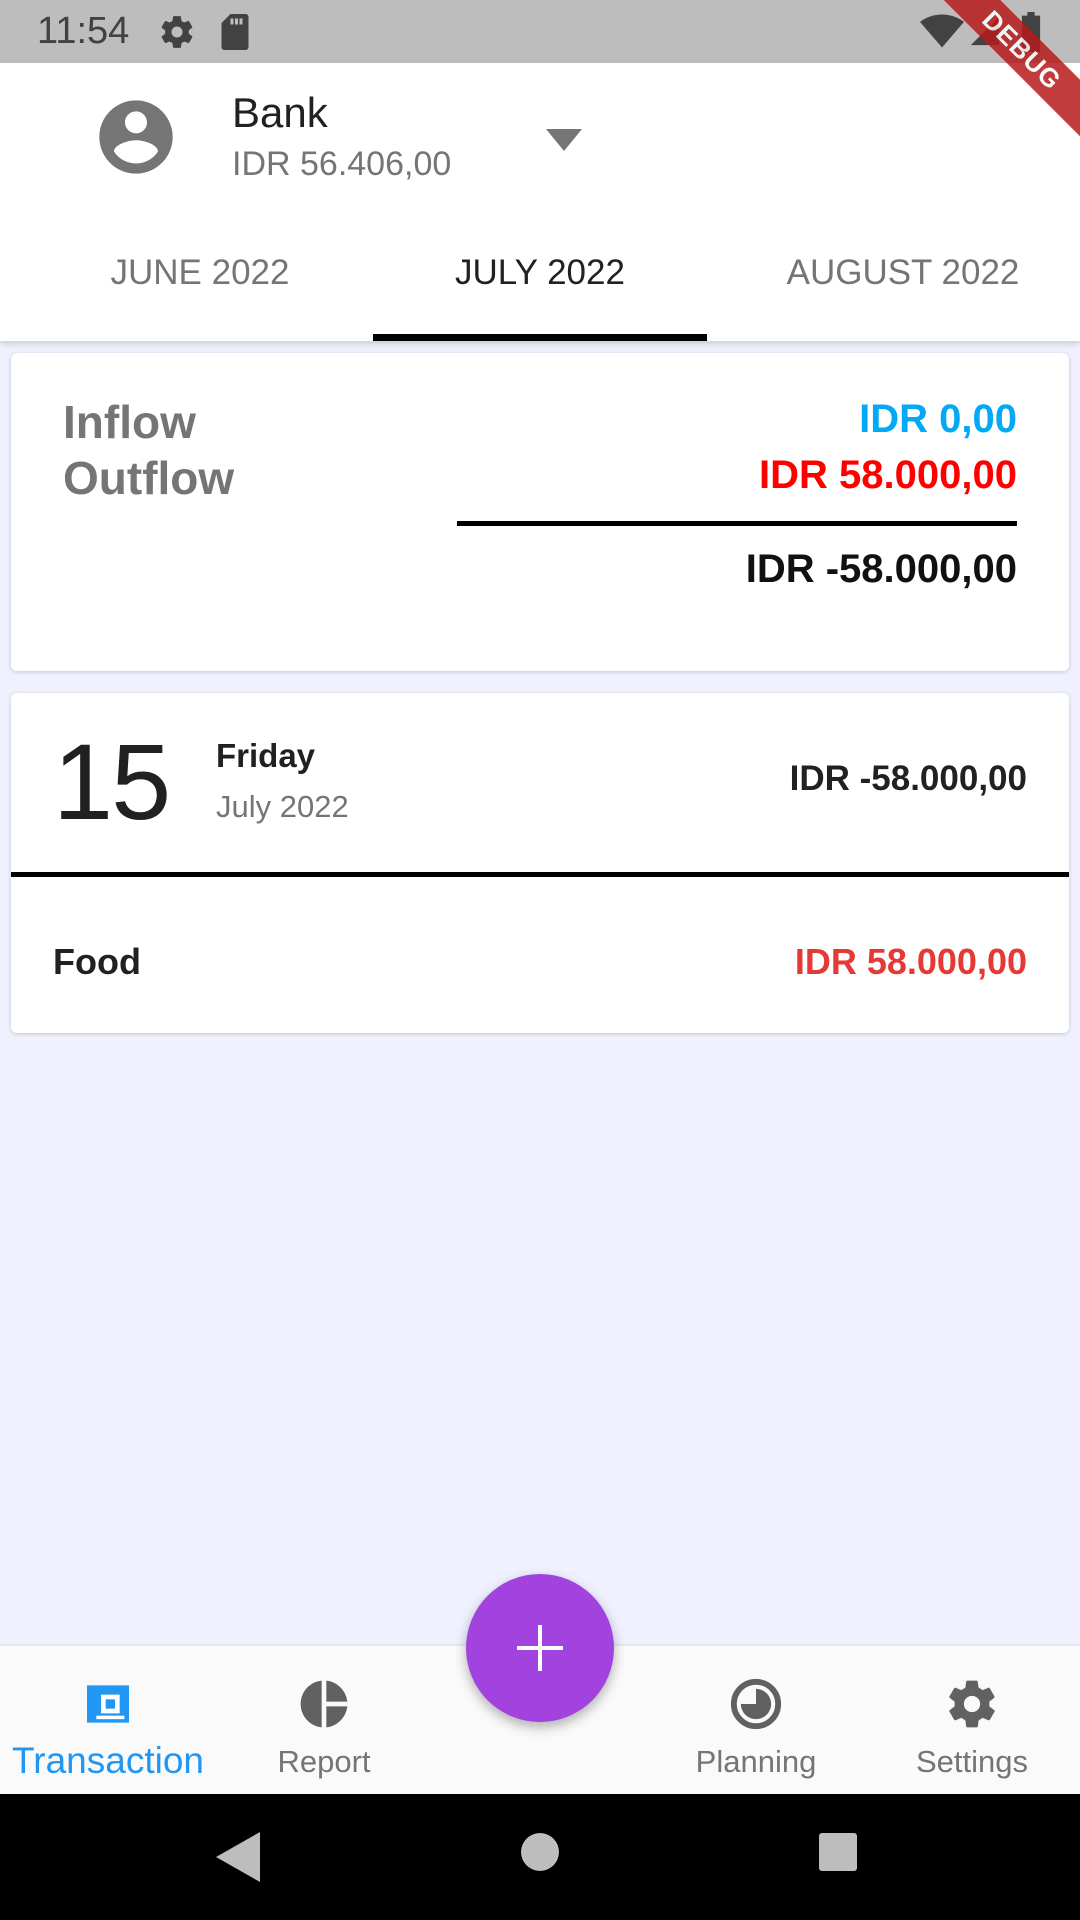 The image size is (1080, 1920). What do you see at coordinates (200, 273) in the screenshot?
I see `tab-june-2022: JUNE 2022` at bounding box center [200, 273].